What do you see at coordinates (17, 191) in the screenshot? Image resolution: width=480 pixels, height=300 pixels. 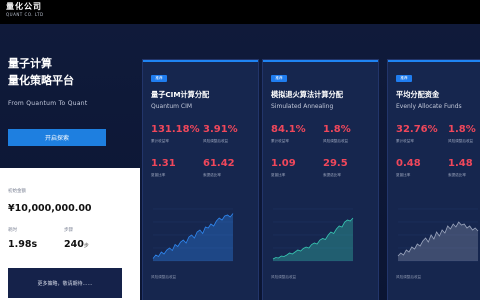 I see `capital-label: 初始金额` at bounding box center [17, 191].